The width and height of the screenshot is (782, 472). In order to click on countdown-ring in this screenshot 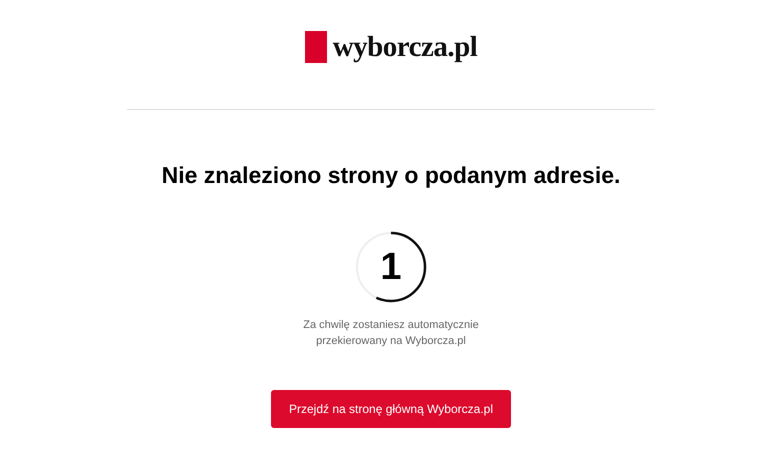, I will do `click(391, 267)`.